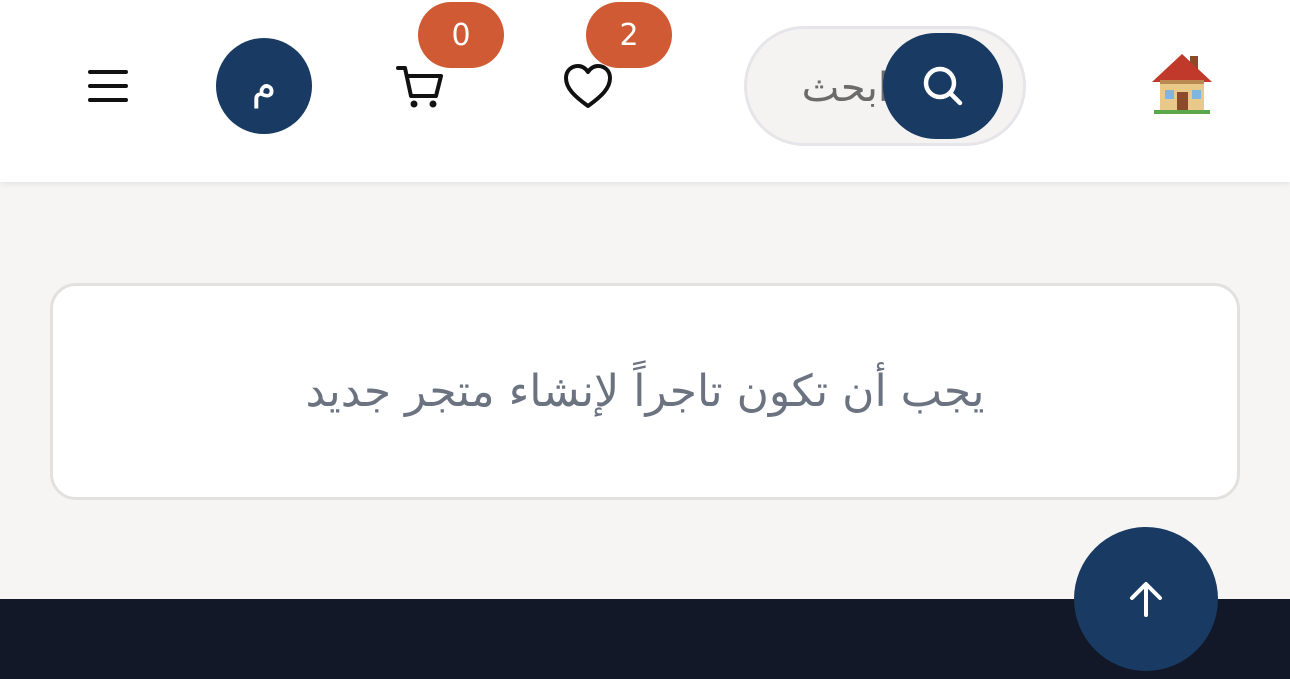 This screenshot has width=1290, height=679. I want to click on wishlist-button, so click(588, 86).